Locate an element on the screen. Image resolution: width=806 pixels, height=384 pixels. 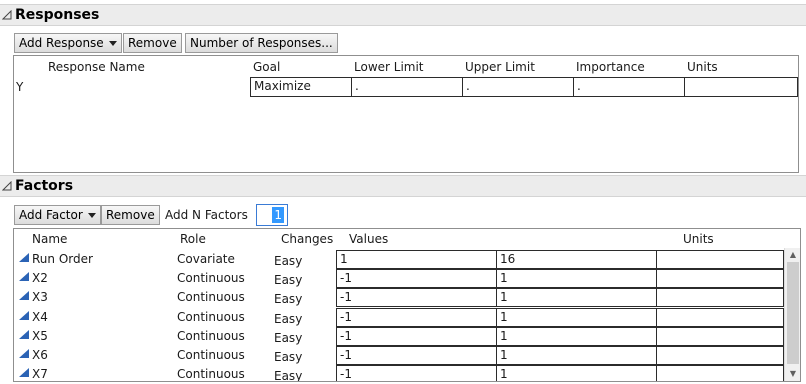
add-factor-button: Add Factor is located at coordinates (57, 215).